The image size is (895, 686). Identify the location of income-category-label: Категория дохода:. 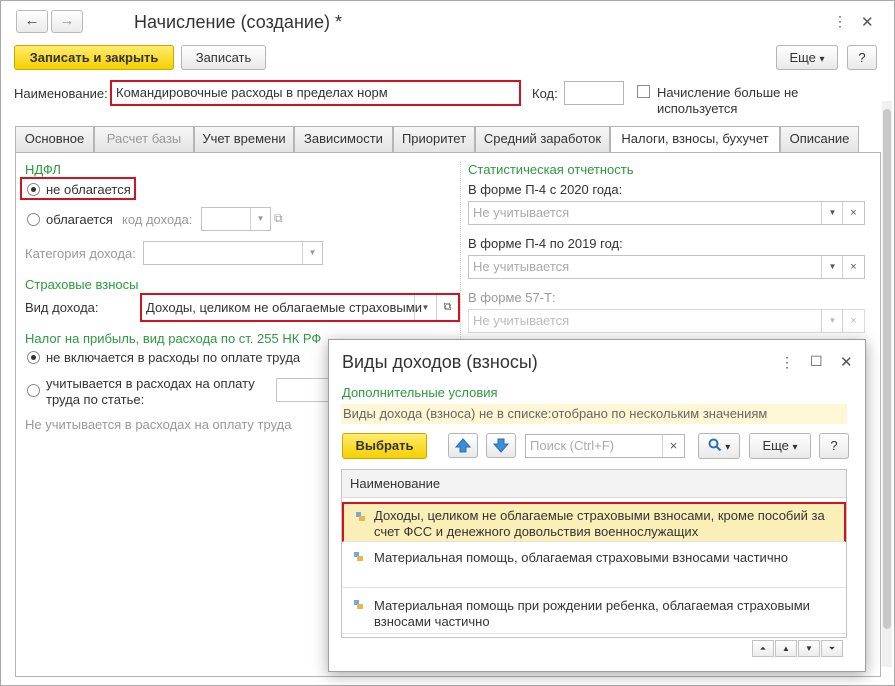
(80, 253).